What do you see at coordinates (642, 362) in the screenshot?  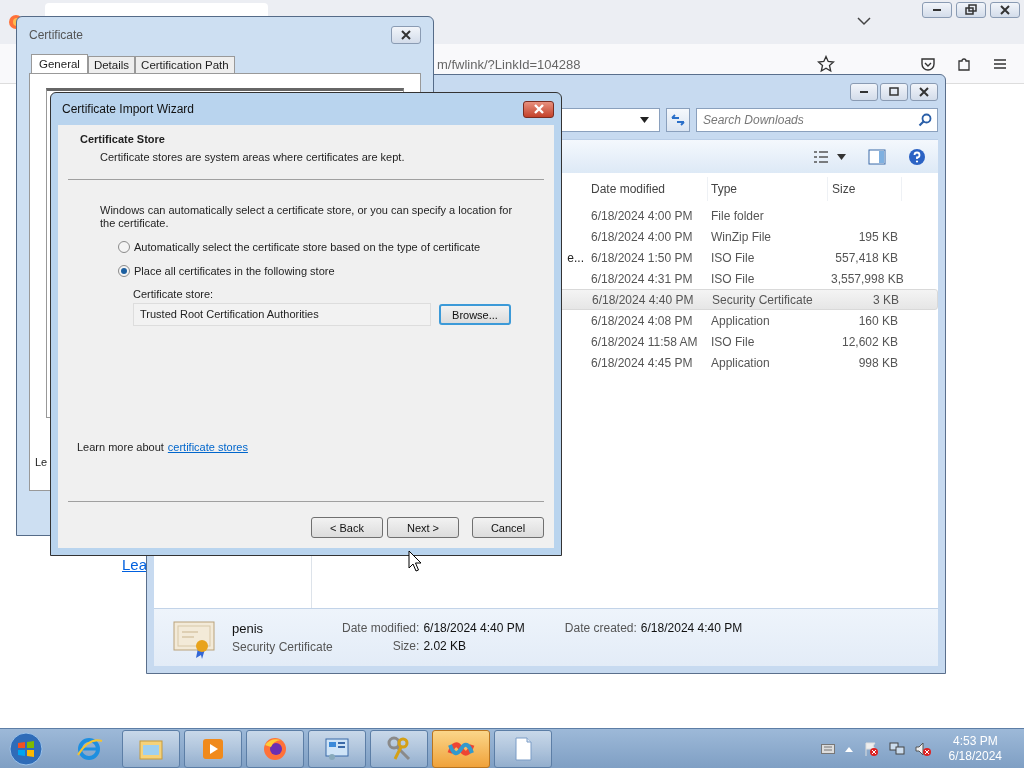 I see `date-cell-text: 6/18/2024 4:45 PM` at bounding box center [642, 362].